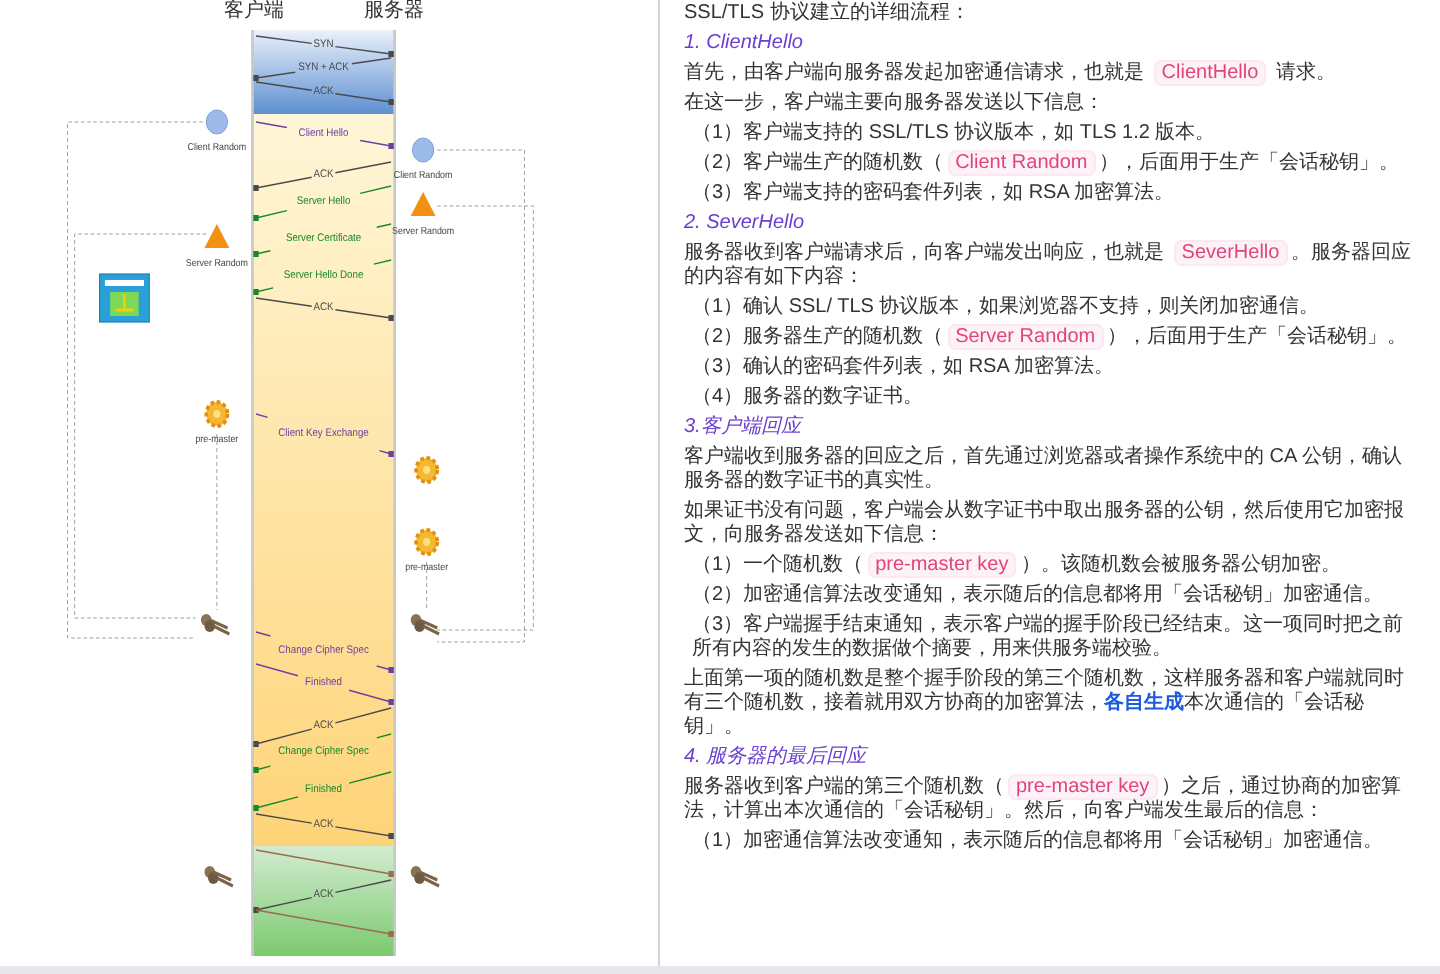  Describe the element at coordinates (1045, 704) in the screenshot. I see `paragraph: 上面第一项的随机数是整个握手阶段的第三个随机数，这样服务器和客户端就同时有三个随机数，接着就用双方协商的加密算法，各自生成本次通信的「会话秘钥」。` at that location.